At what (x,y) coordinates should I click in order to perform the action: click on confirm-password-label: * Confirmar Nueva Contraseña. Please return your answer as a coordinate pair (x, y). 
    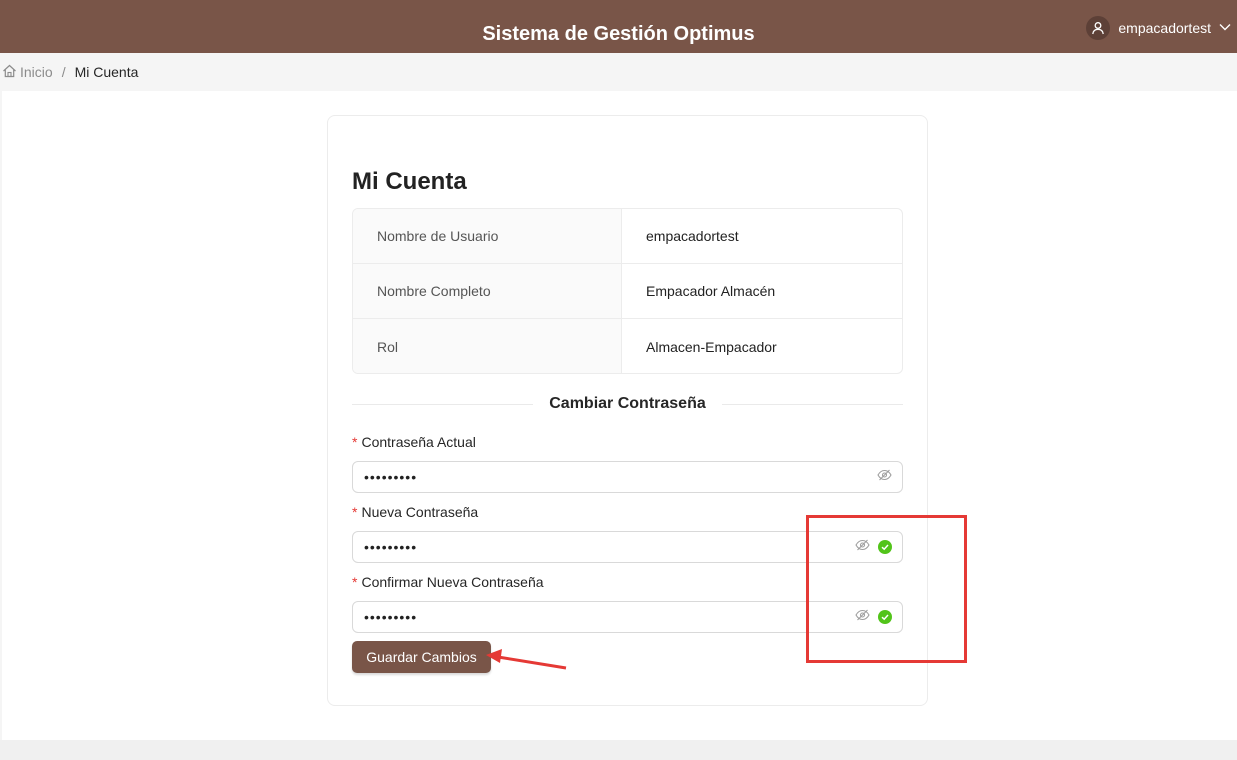
    Looking at the image, I should click on (448, 582).